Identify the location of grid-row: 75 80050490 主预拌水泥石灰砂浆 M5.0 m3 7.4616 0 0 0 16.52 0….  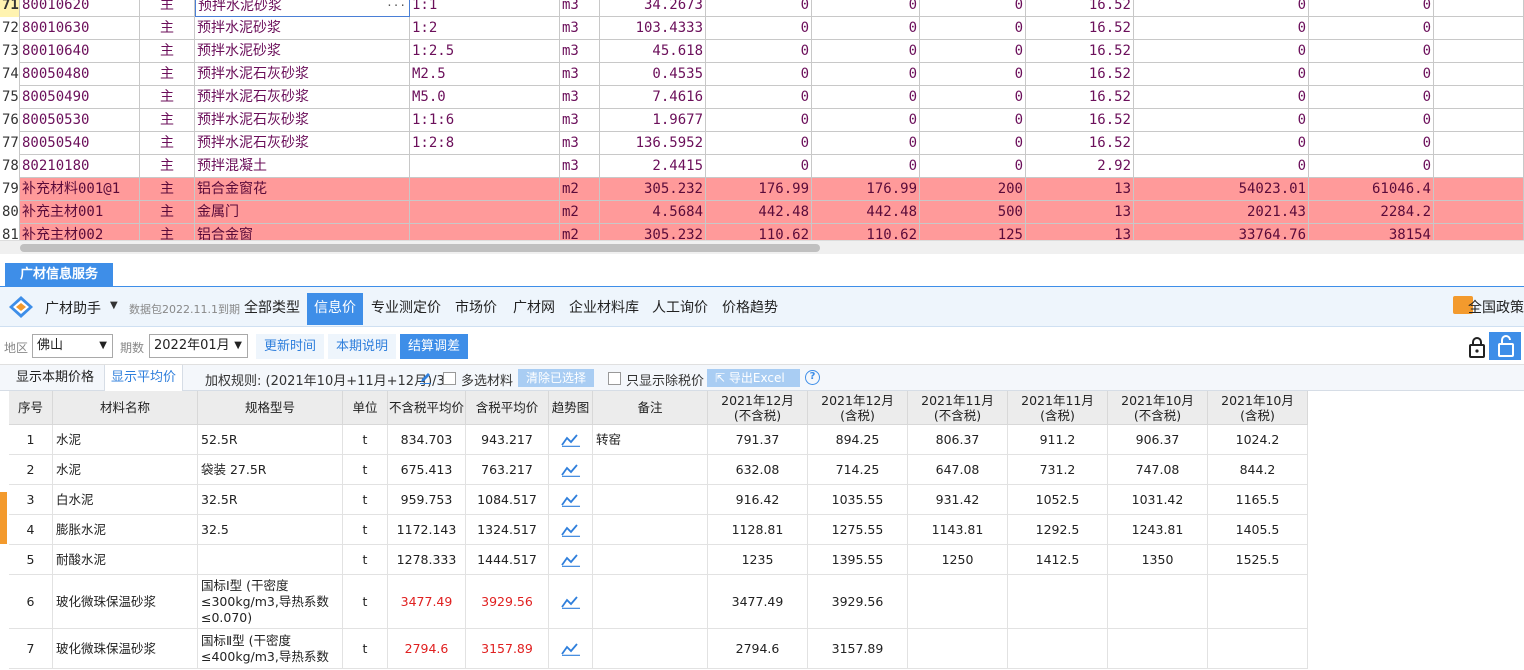
(762, 97).